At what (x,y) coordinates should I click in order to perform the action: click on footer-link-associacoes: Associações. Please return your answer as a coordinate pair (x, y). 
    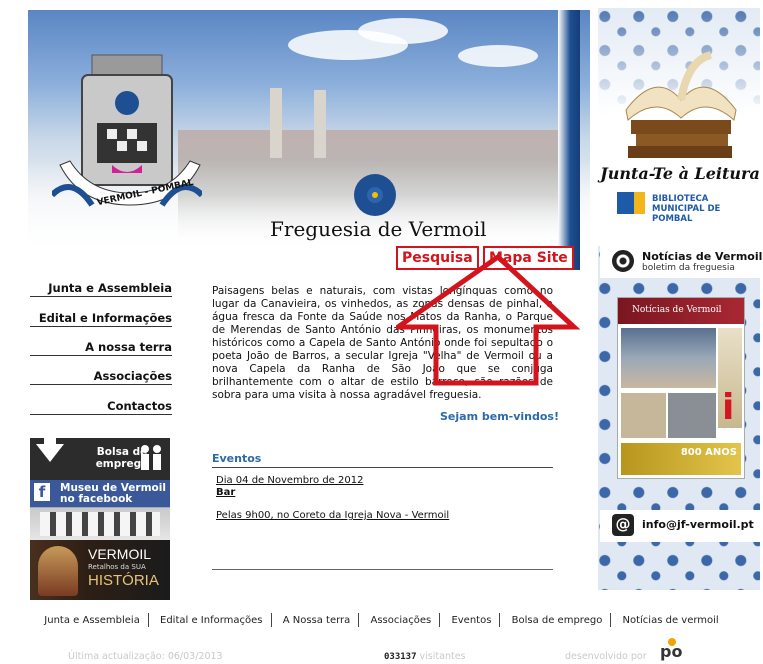
    Looking at the image, I should click on (400, 620).